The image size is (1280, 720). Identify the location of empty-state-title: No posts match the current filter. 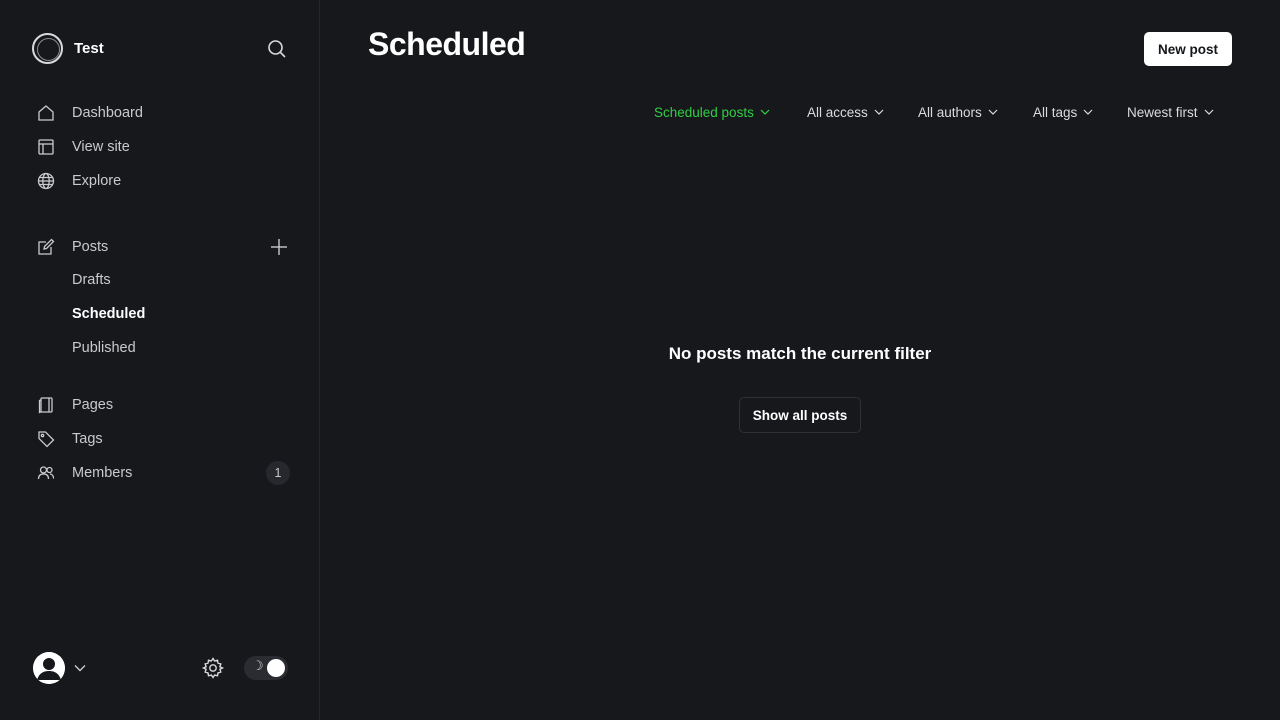
(800, 353).